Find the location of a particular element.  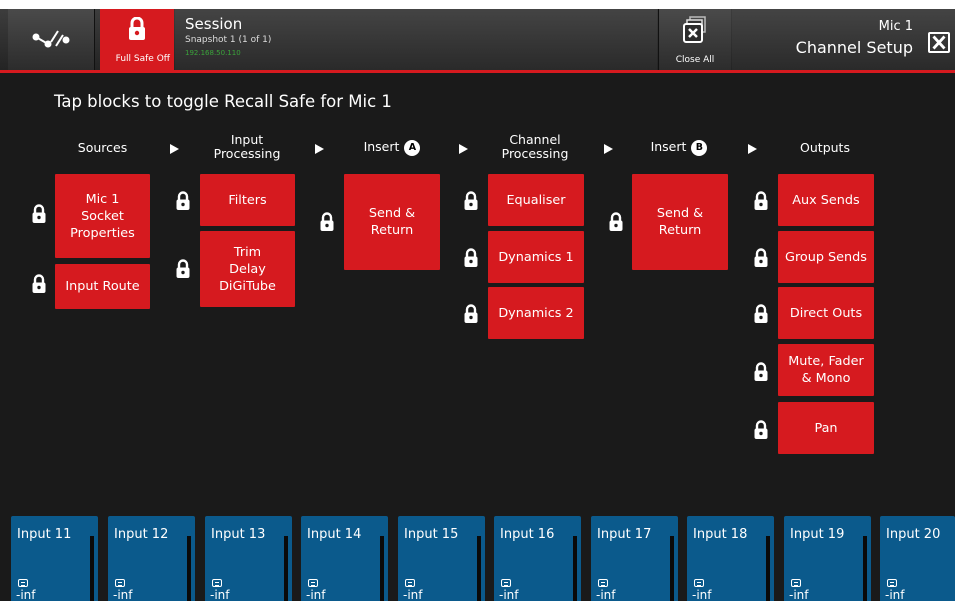

network-button is located at coordinates (51, 39).